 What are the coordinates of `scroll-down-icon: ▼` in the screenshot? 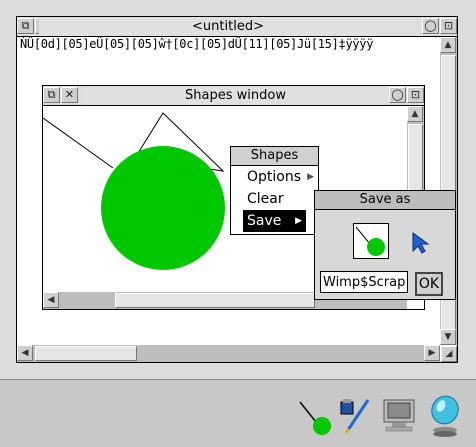 It's located at (448, 337).